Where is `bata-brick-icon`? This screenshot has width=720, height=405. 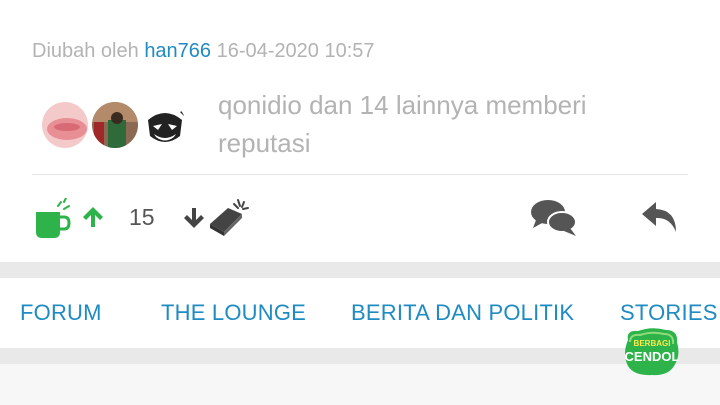 bata-brick-icon is located at coordinates (230, 218).